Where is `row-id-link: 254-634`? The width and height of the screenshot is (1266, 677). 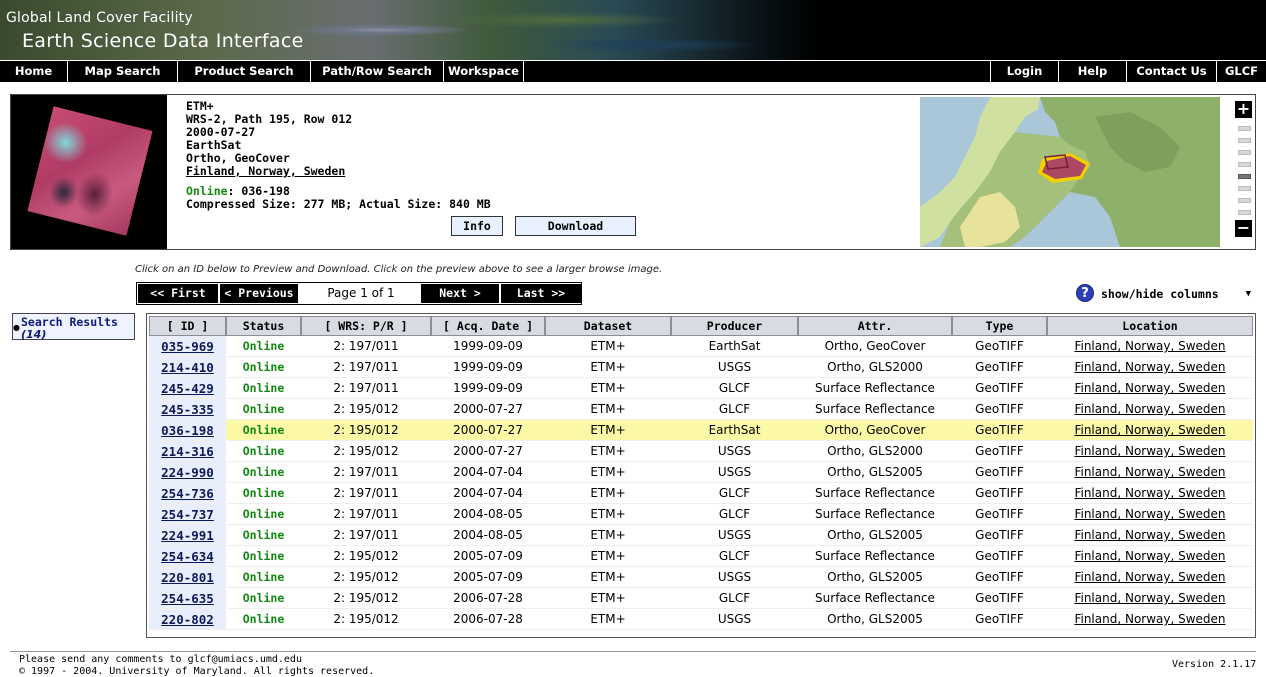 row-id-link: 254-634 is located at coordinates (187, 556).